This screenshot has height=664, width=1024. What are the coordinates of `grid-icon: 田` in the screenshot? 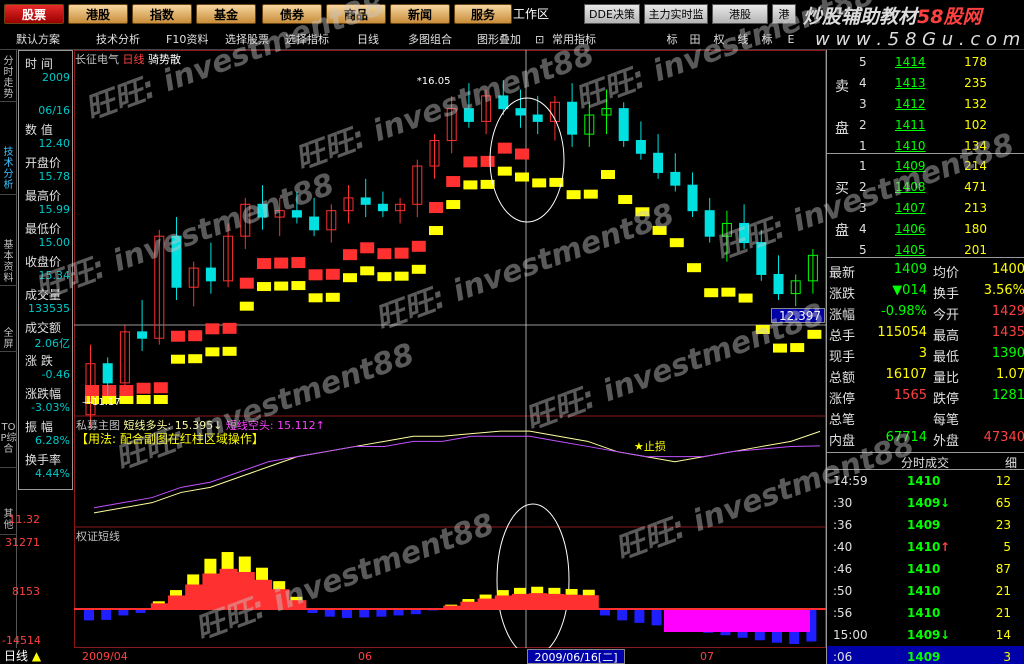 It's located at (695, 39).